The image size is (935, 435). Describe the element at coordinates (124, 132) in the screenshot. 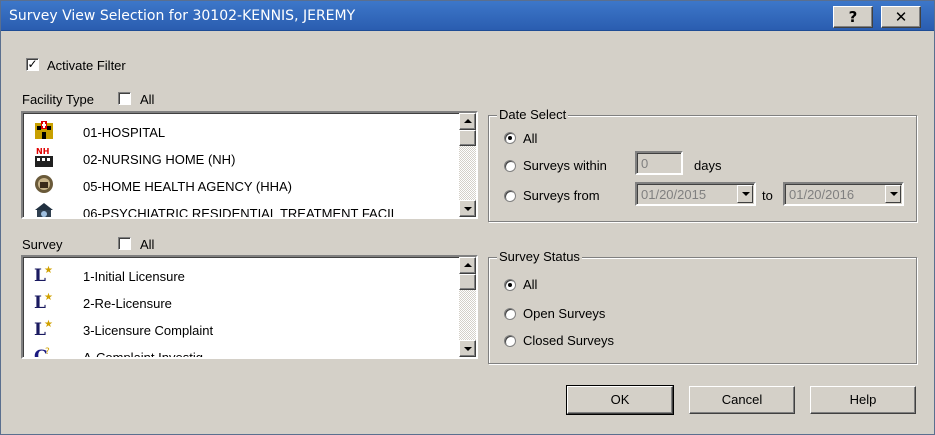

I see `facility-item-label: 01-HOSPITAL` at that location.